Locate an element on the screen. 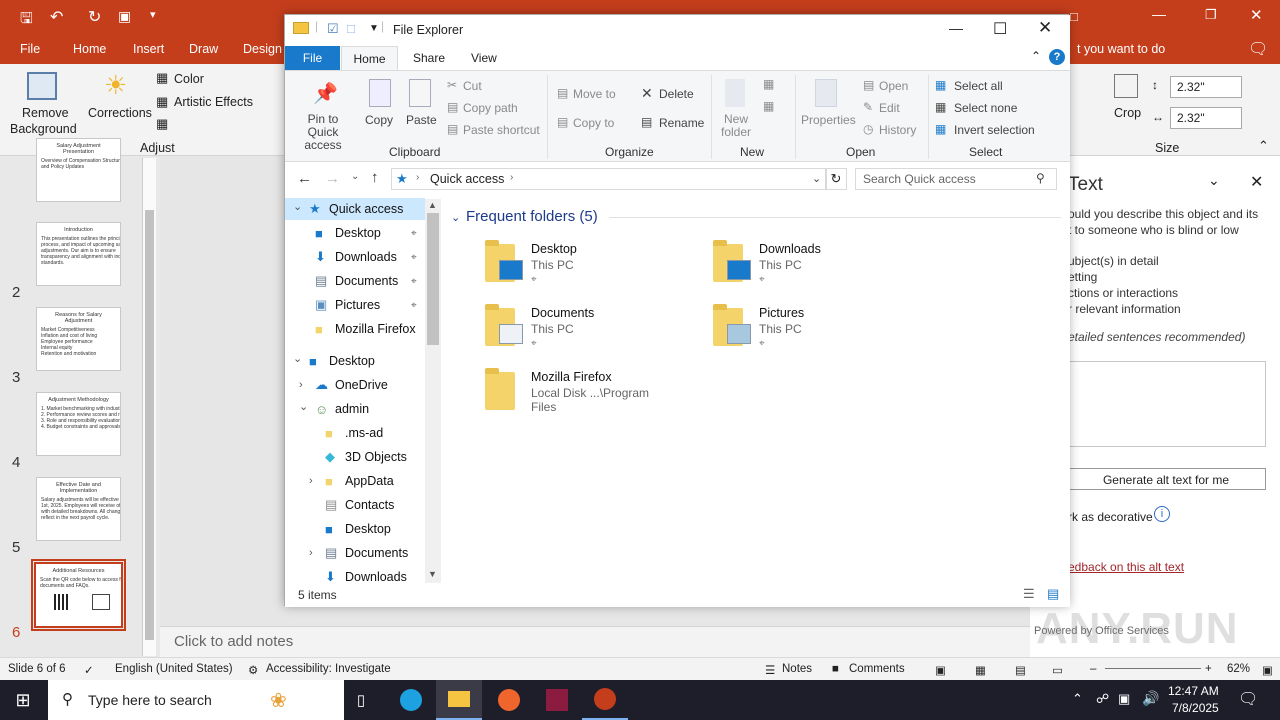  frequent-folder-item: Documents This PC ⌖ is located at coordinates (551, 333).